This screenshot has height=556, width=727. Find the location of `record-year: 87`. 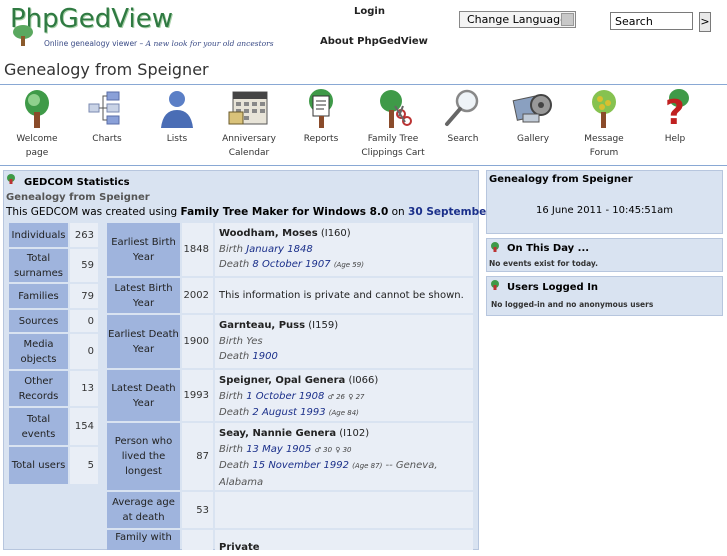

record-year: 87 is located at coordinates (197, 456).